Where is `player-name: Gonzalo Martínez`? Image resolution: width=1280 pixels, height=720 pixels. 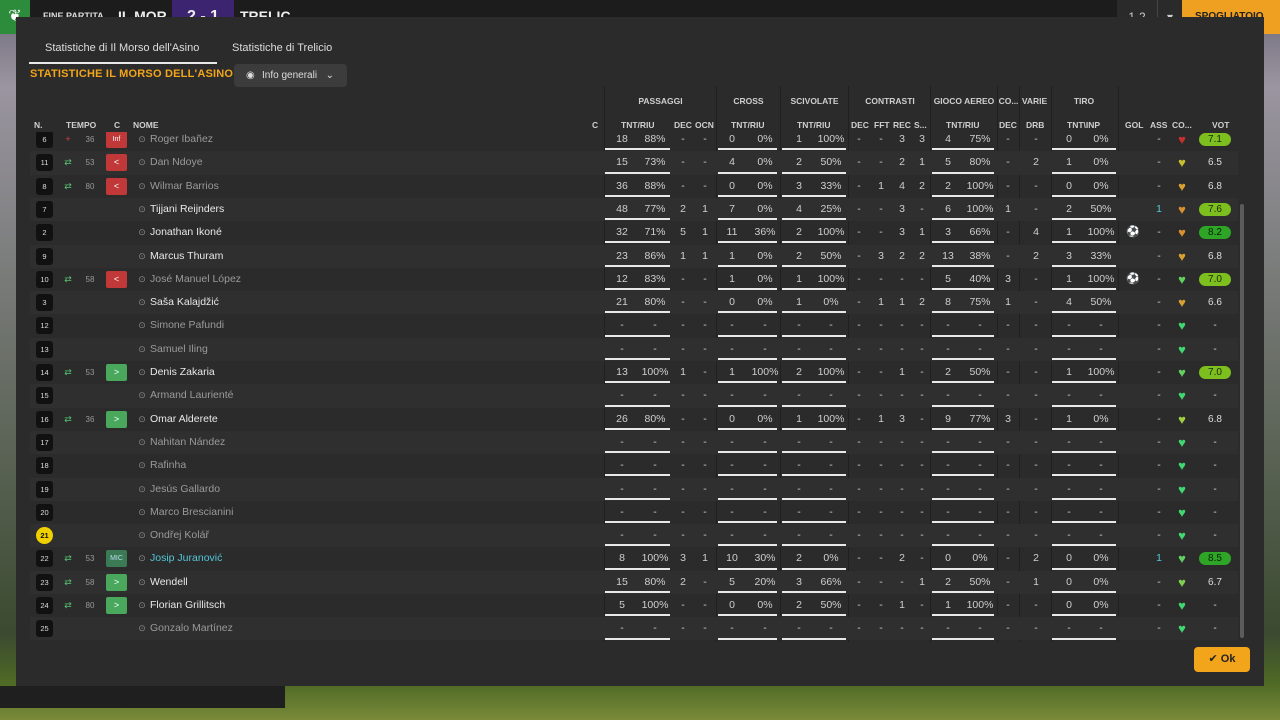 player-name: Gonzalo Martínez is located at coordinates (191, 628).